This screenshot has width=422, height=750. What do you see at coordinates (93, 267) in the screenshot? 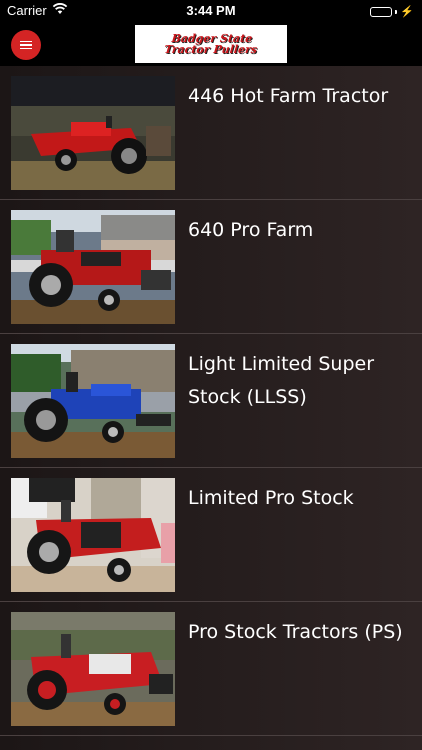
I see `red-pro-farm-tractor-photo` at bounding box center [93, 267].